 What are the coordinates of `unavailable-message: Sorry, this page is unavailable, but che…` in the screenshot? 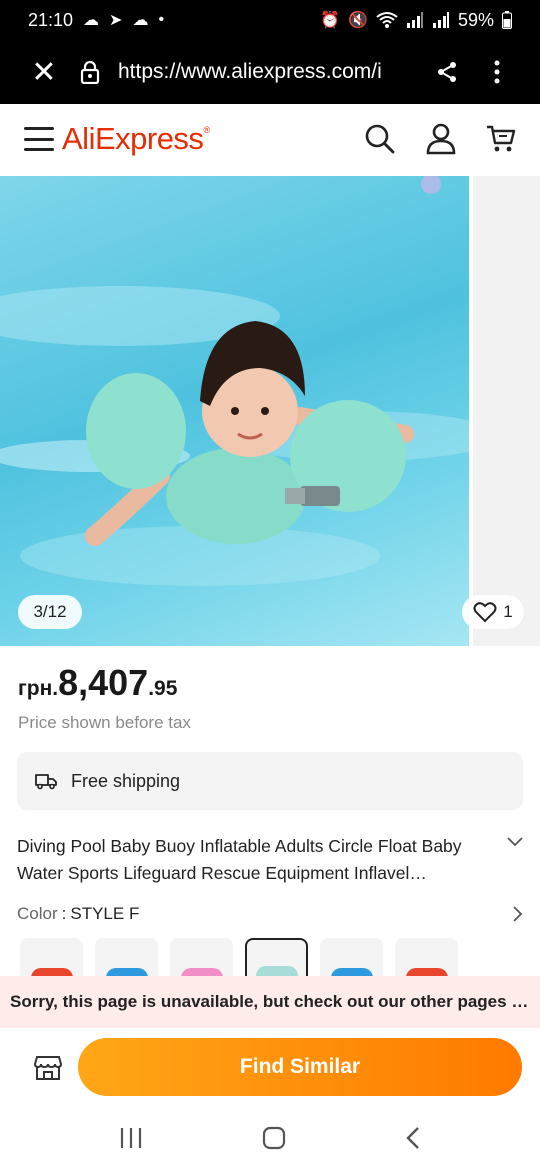 It's located at (270, 1001).